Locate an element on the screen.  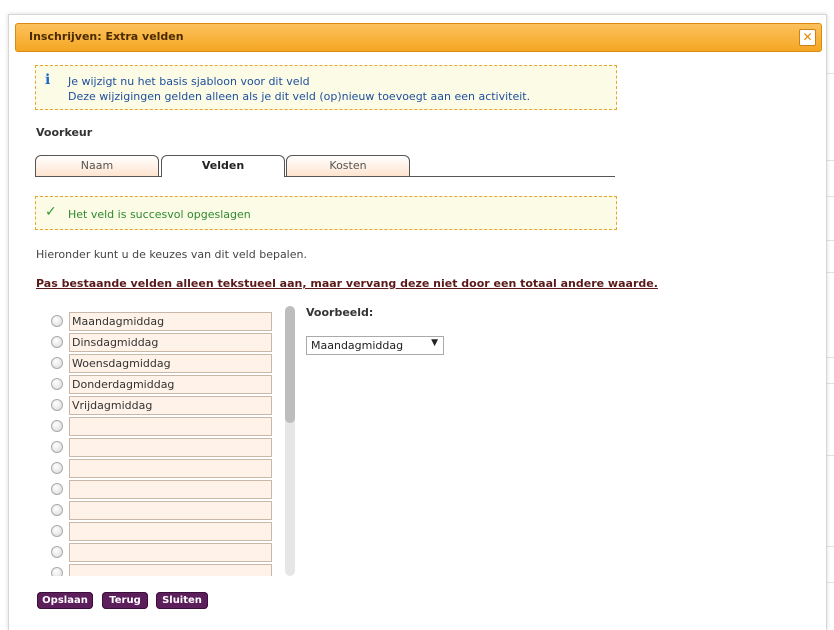
close-icon: ✕ is located at coordinates (807, 37).